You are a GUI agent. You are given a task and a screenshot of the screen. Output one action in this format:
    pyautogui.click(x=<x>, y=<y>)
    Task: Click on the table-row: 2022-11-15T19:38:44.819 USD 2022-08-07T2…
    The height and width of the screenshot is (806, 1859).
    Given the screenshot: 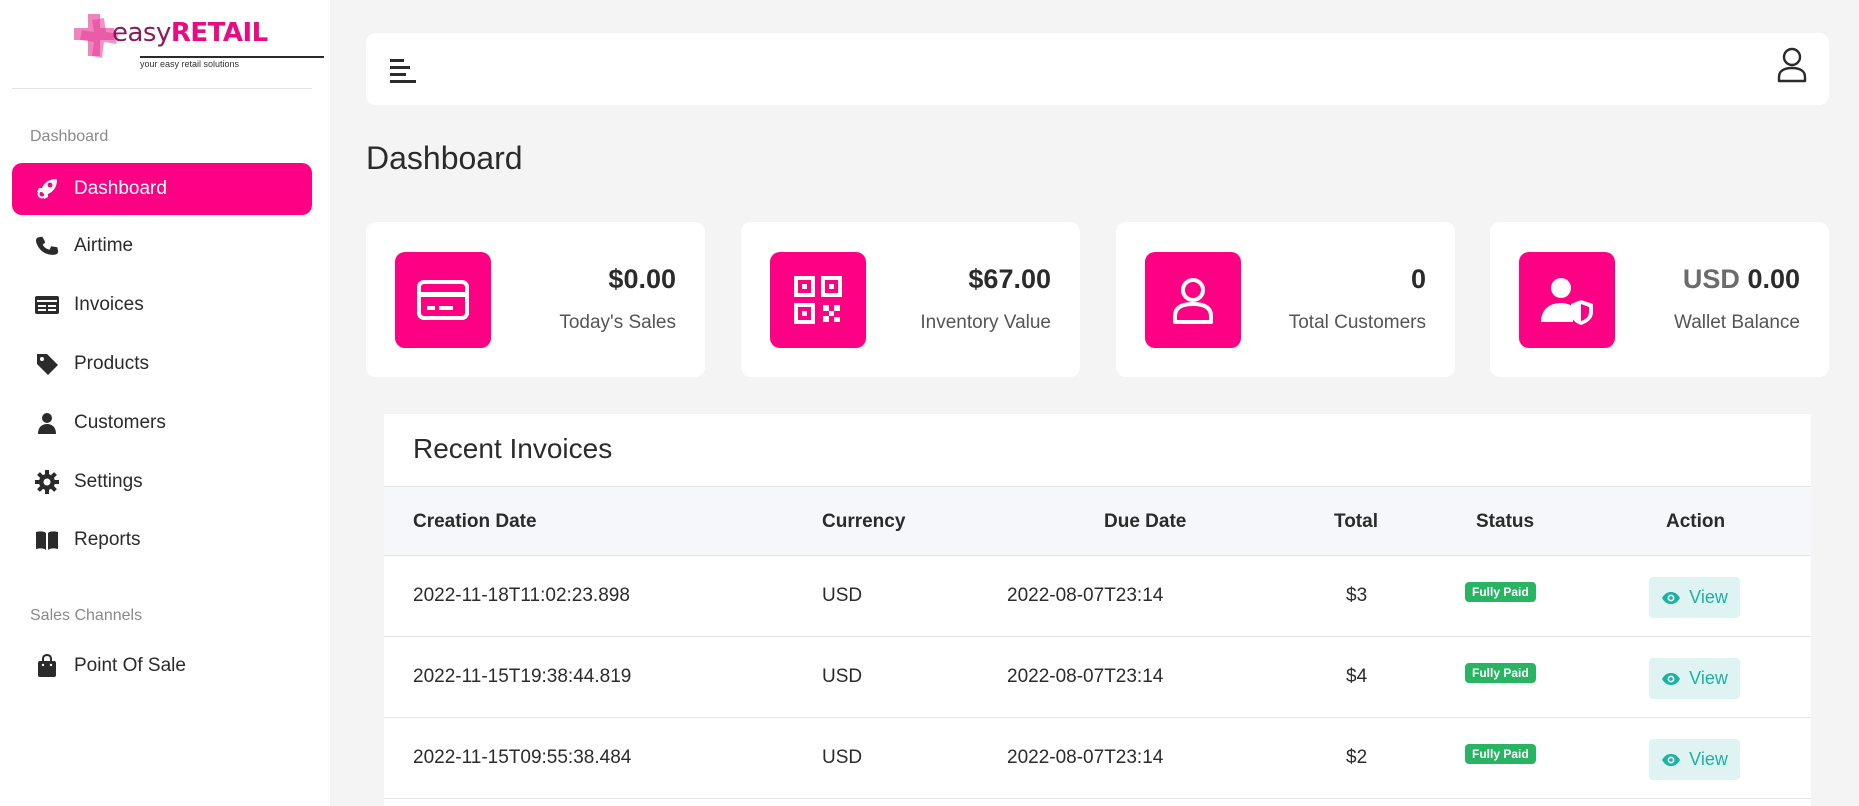 What is the action you would take?
    pyautogui.click(x=1097, y=677)
    